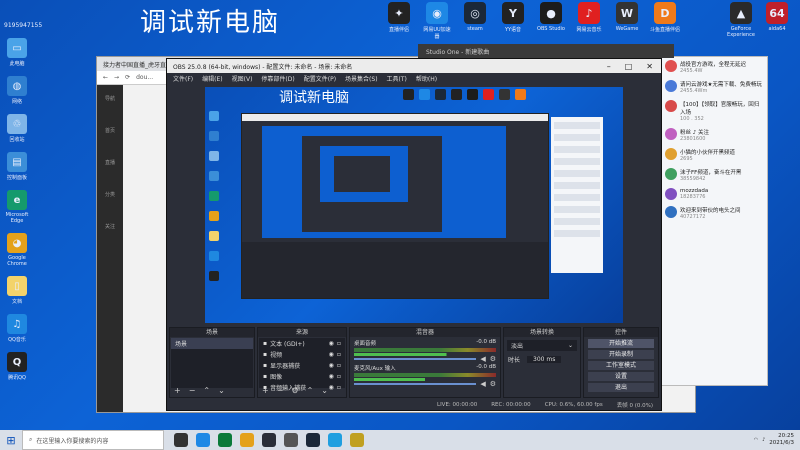 This screenshot has height=450, width=800. I want to click on obs-menu-item: 编辑(E), so click(212, 78).